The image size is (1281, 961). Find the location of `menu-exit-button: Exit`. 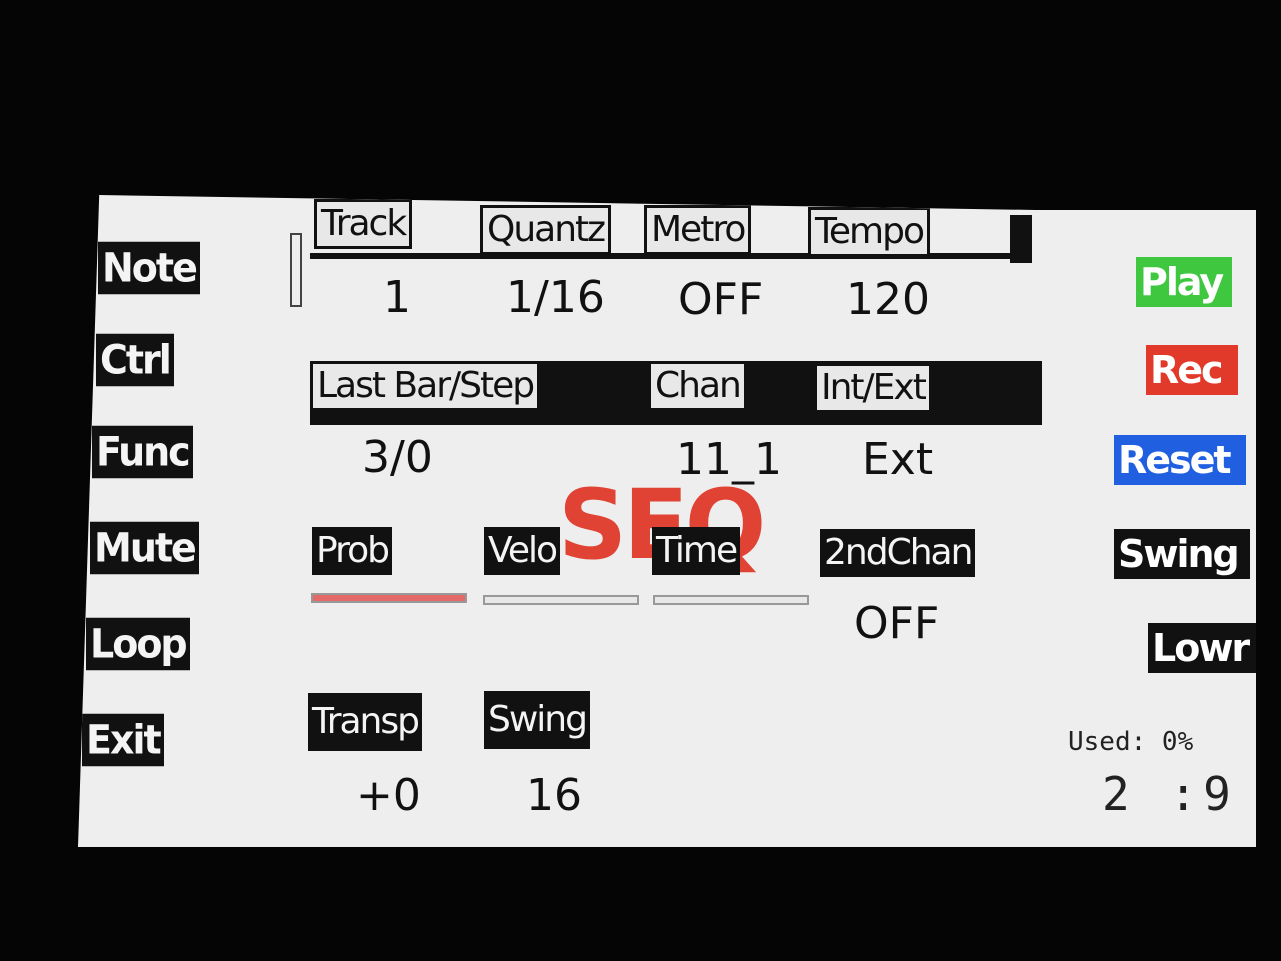

menu-exit-button: Exit is located at coordinates (123, 740).